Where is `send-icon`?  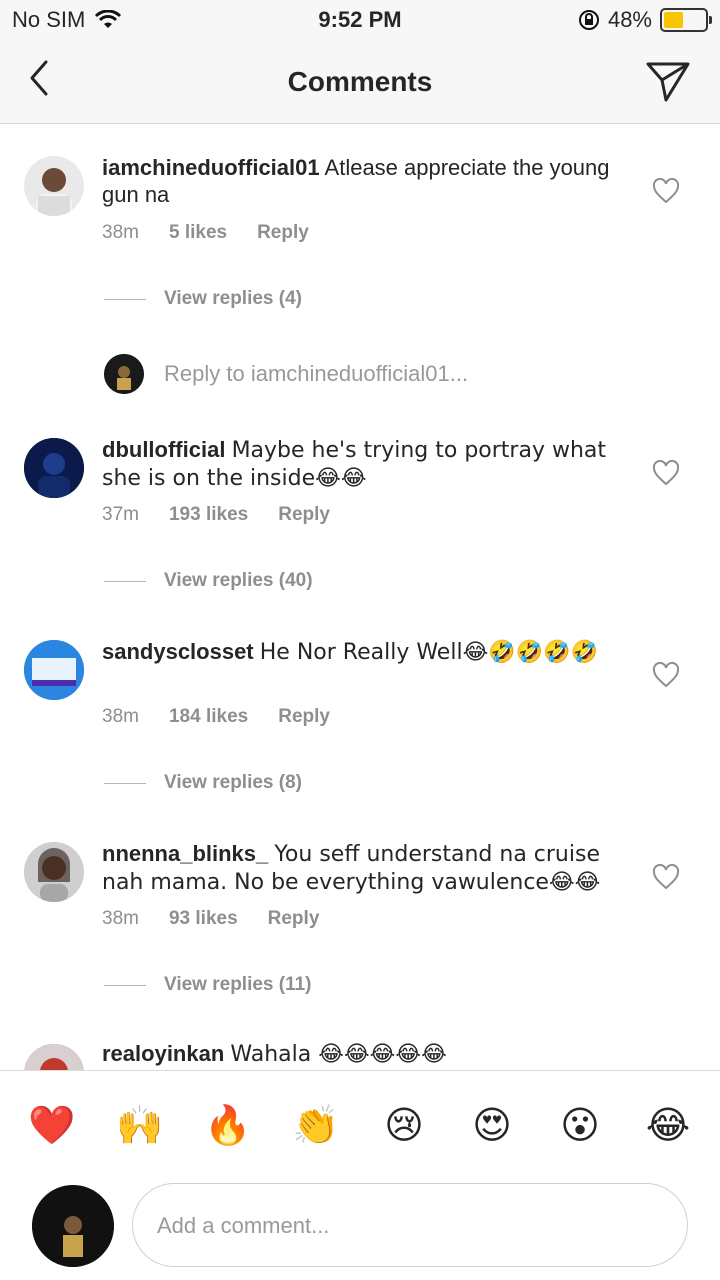
send-icon is located at coordinates (668, 80).